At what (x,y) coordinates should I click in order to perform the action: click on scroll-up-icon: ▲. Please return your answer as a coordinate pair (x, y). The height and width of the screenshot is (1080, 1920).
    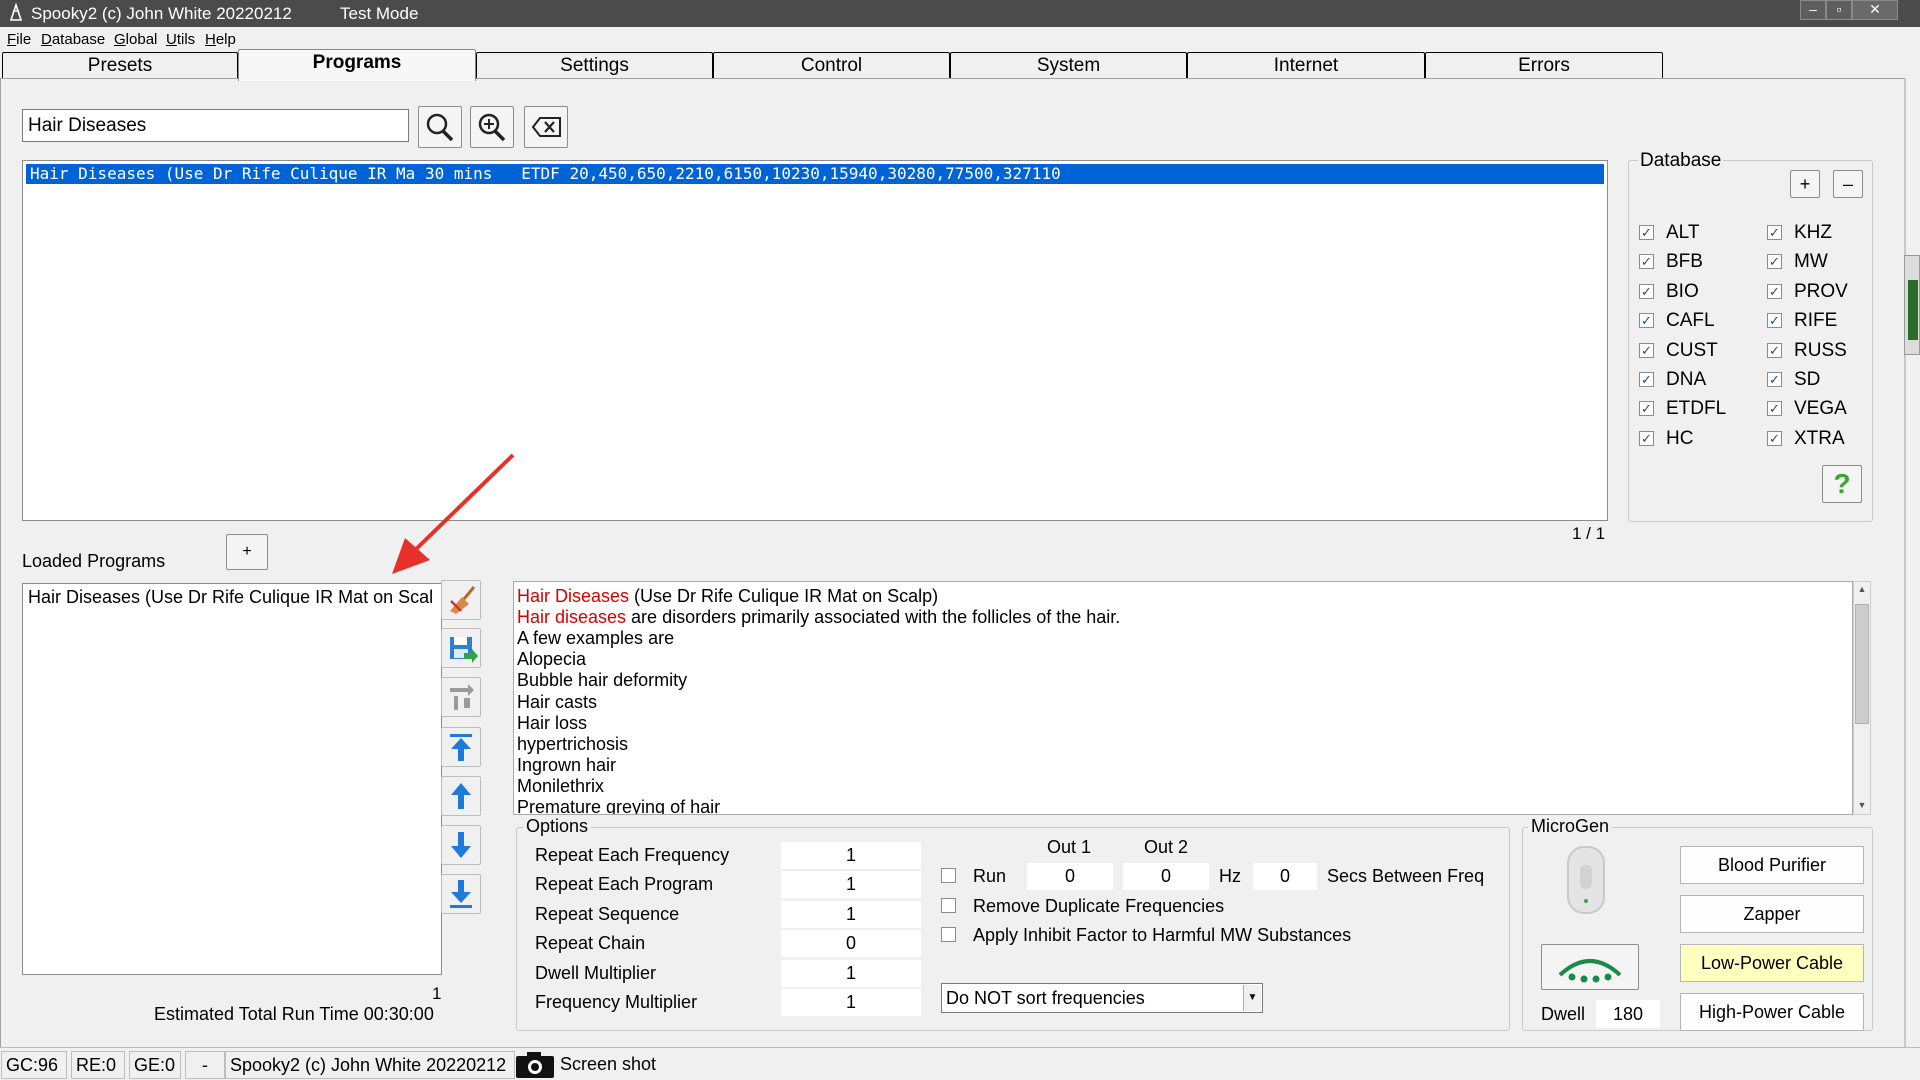
    Looking at the image, I should click on (1862, 590).